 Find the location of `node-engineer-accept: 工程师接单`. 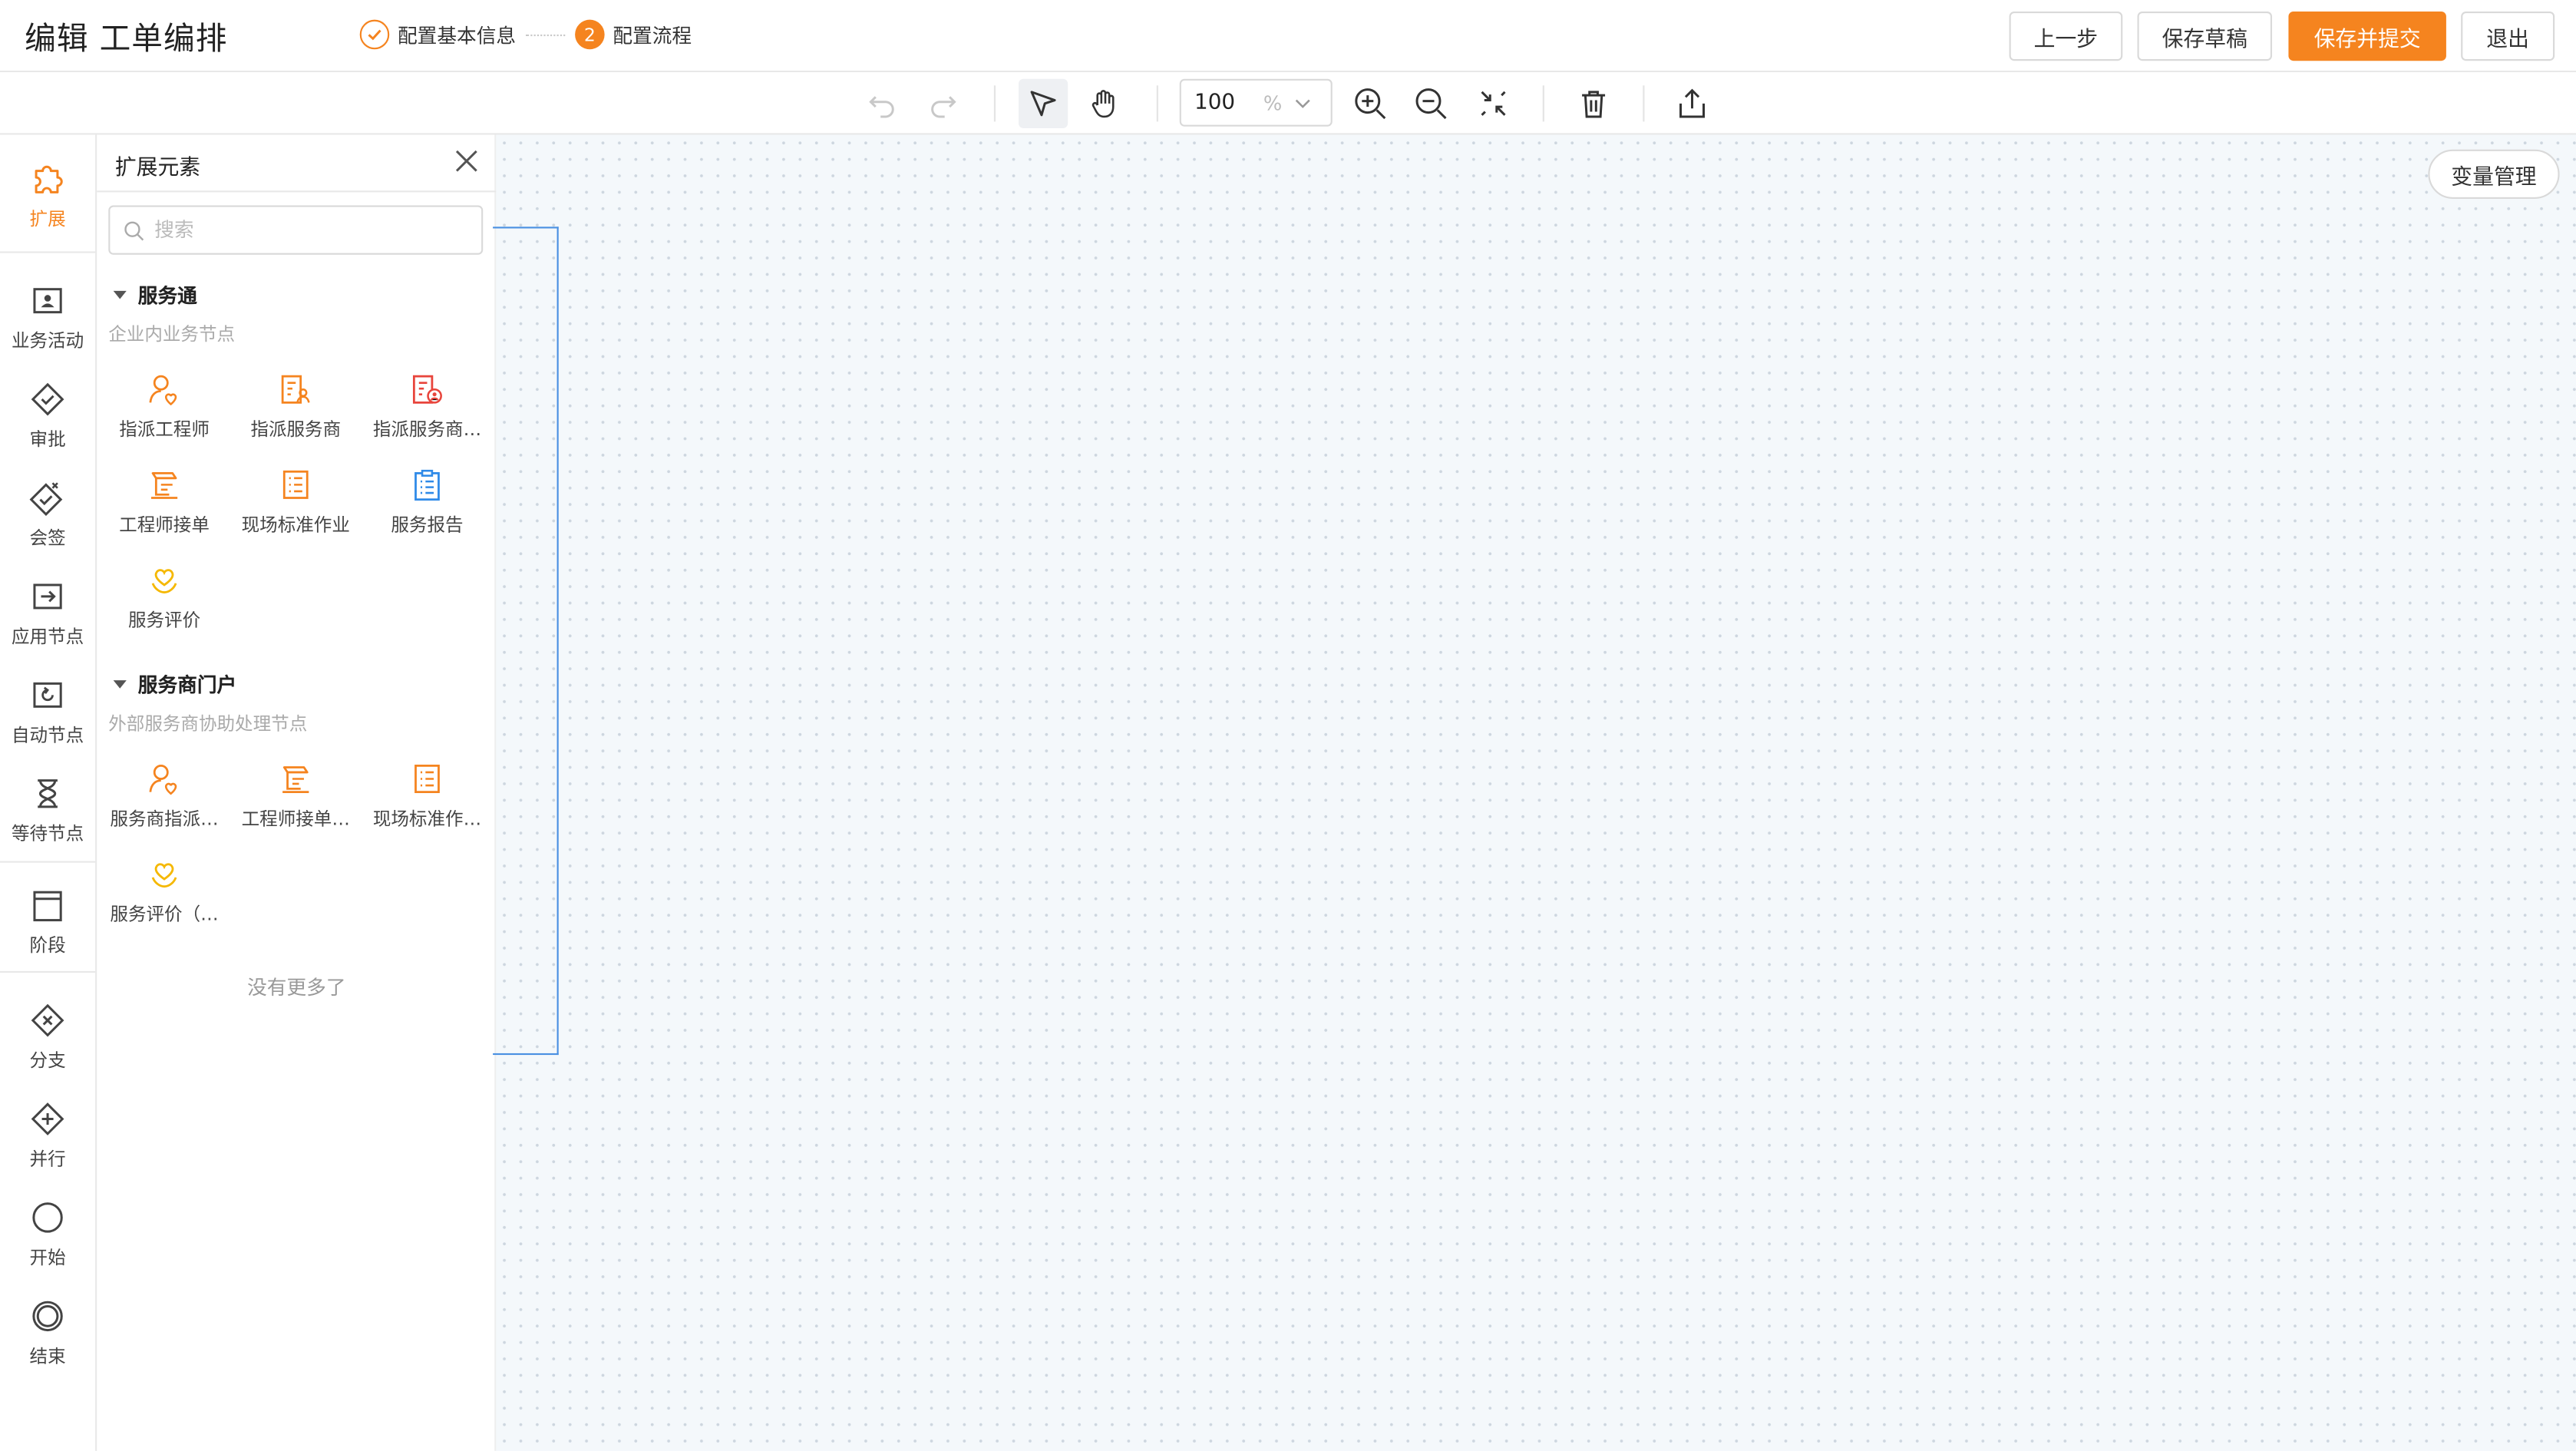

node-engineer-accept: 工程师接单 is located at coordinates (164, 509).